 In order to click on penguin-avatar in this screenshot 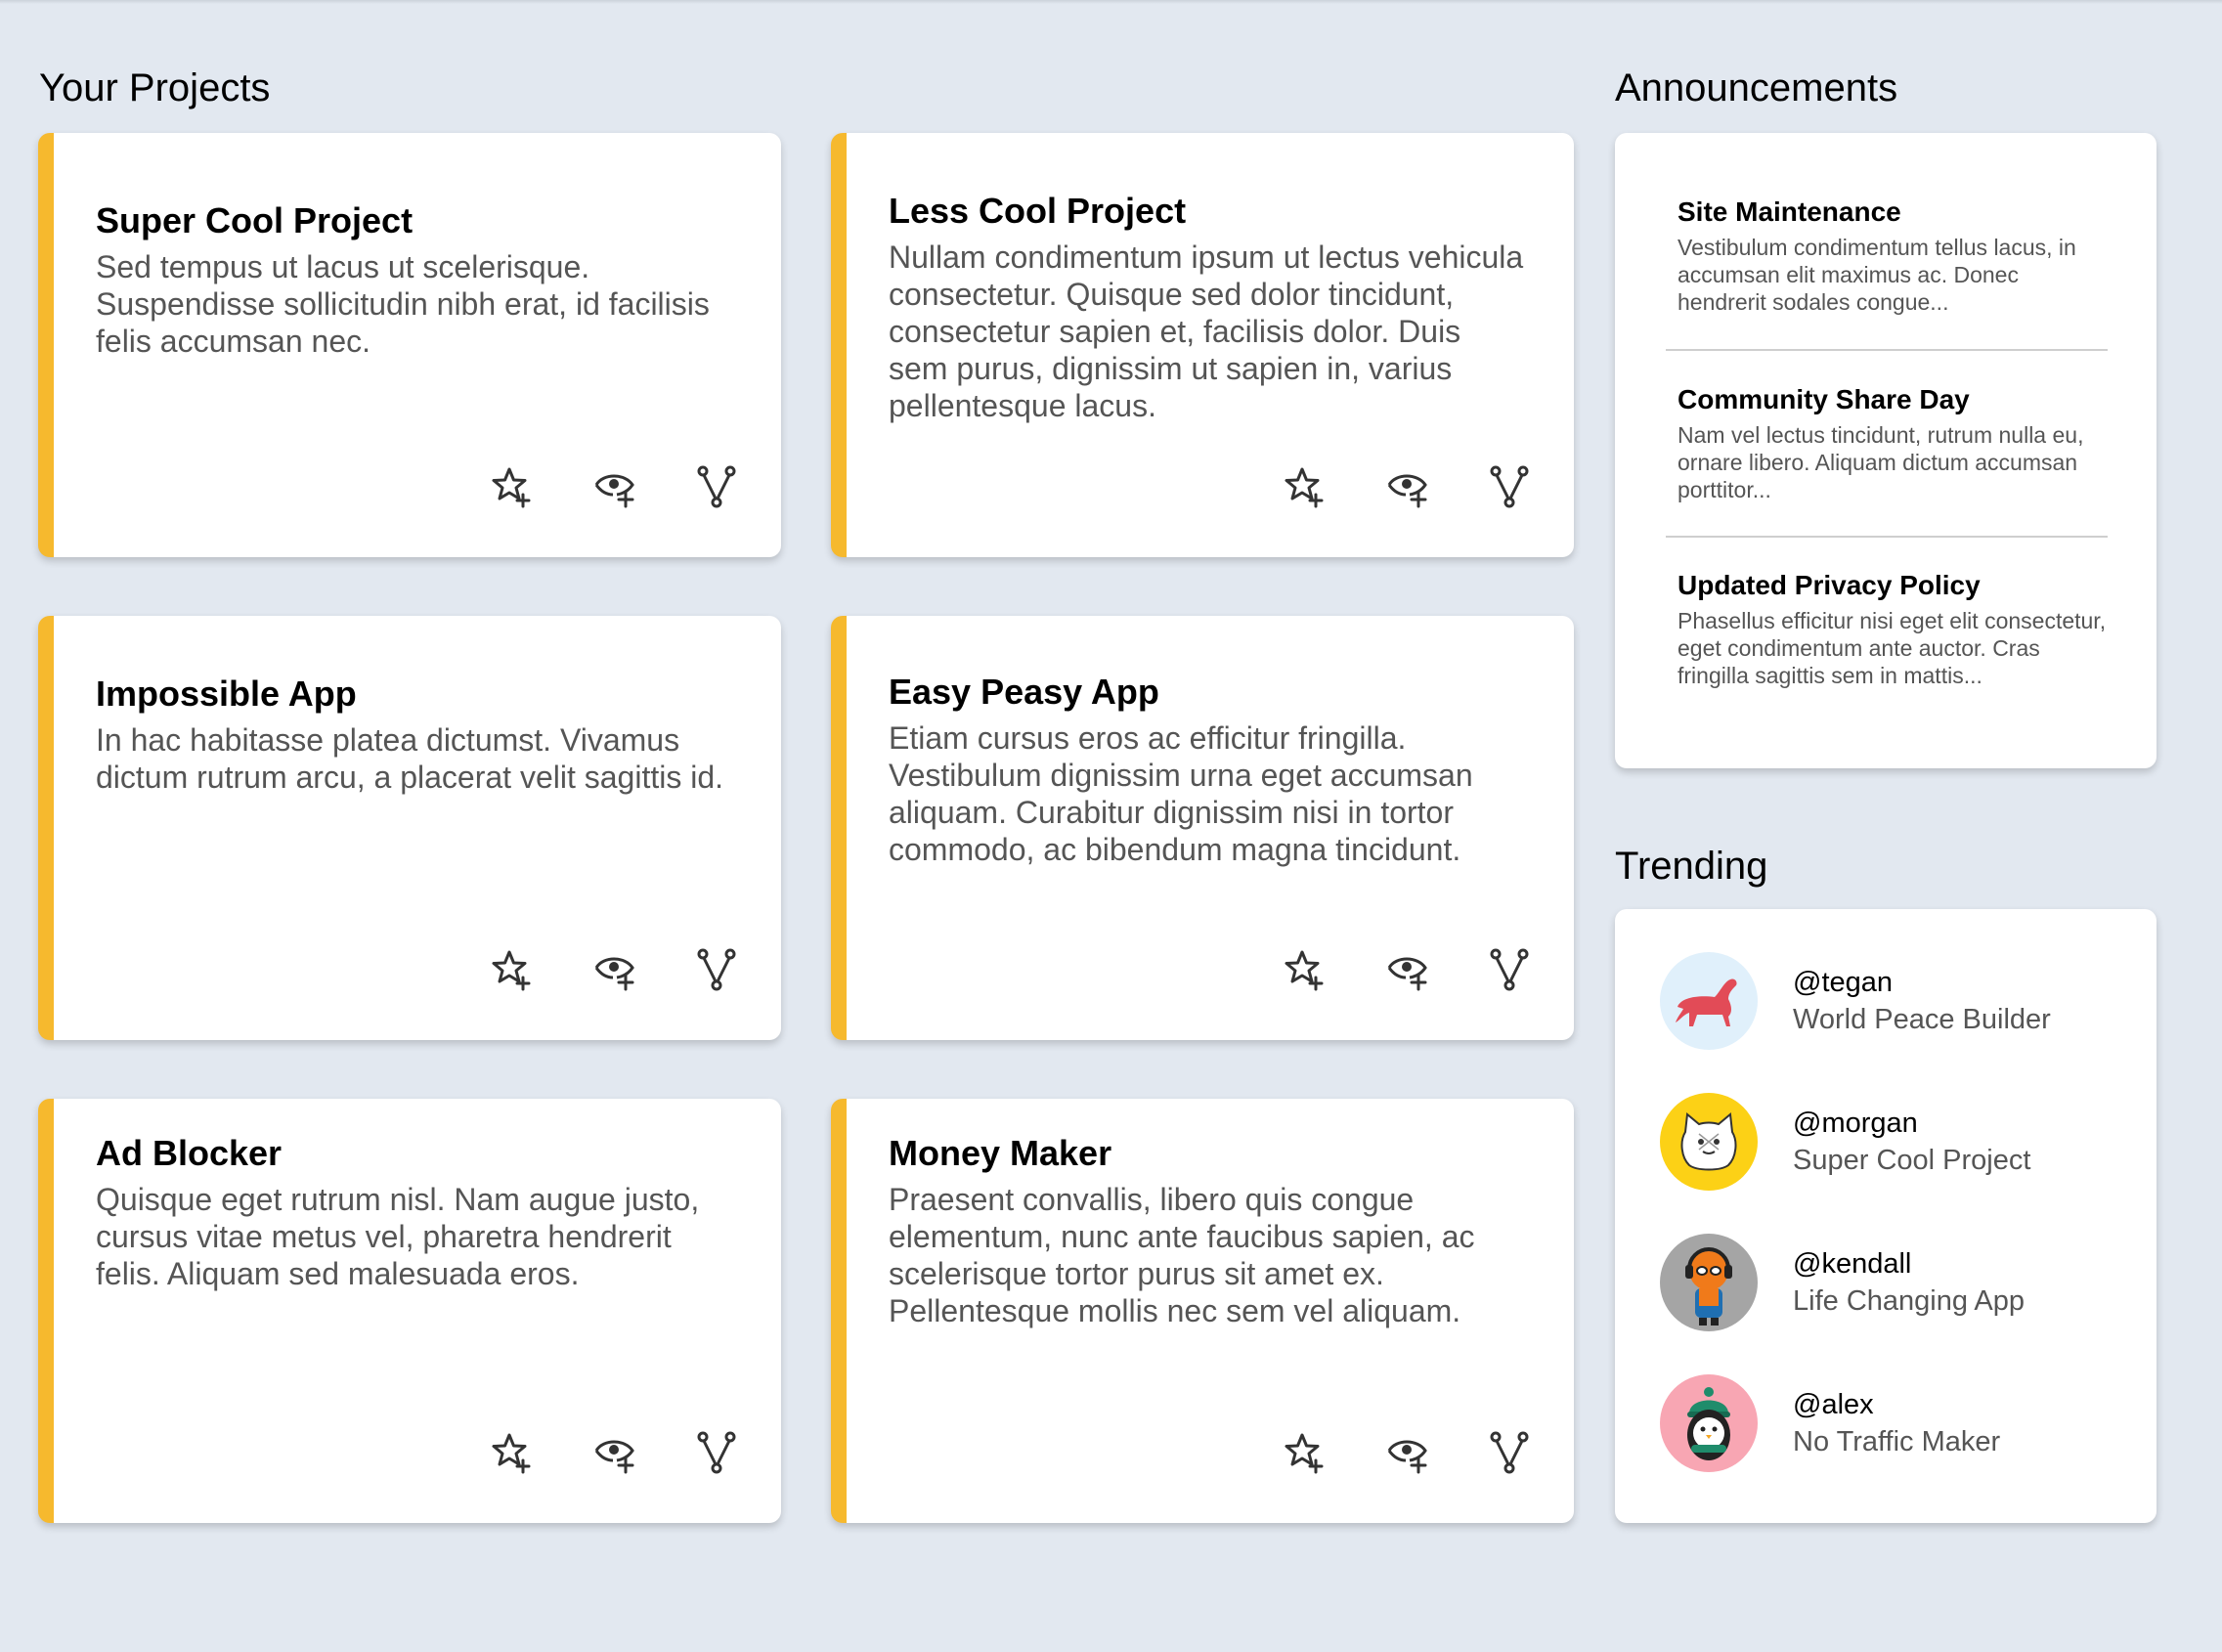, I will do `click(1709, 1423)`.